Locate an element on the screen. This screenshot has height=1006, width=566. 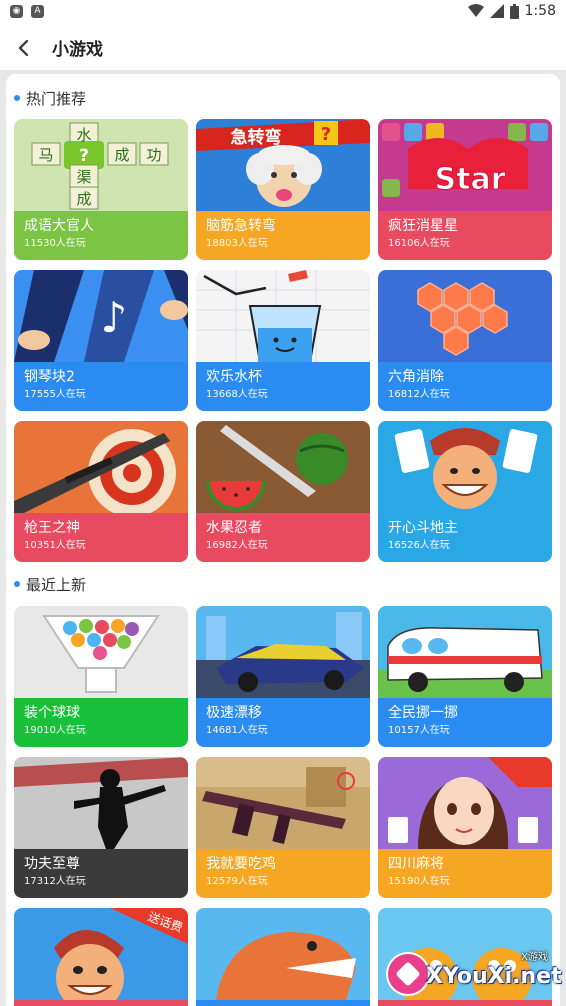
game-card: 功夫至尊 17312人在玩 is located at coordinates (101, 827).